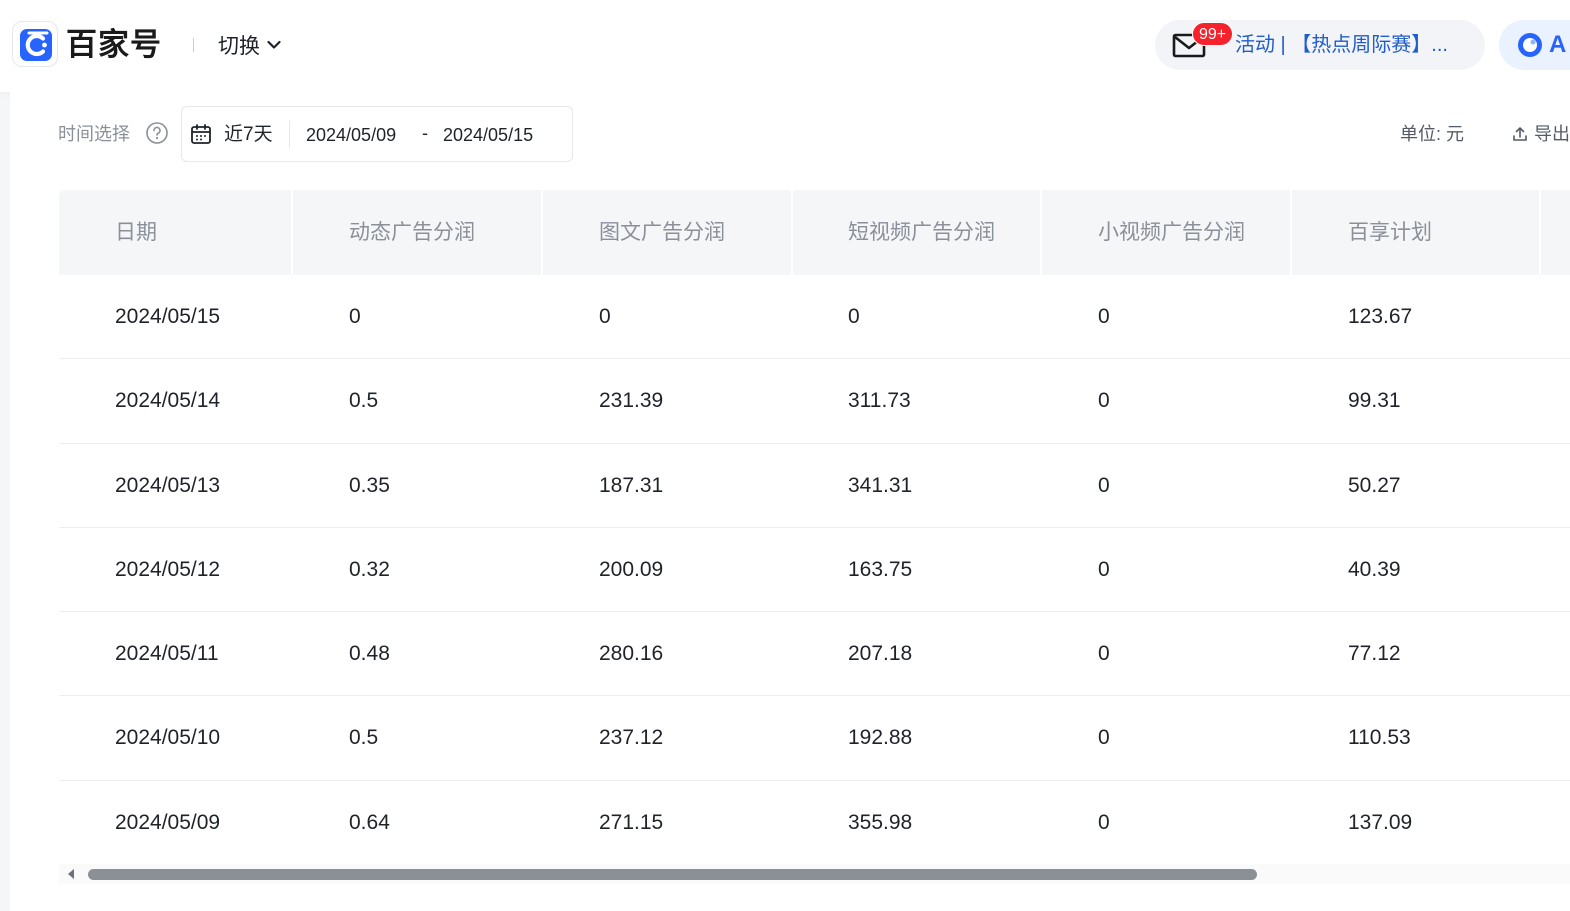 Image resolution: width=1570 pixels, height=911 pixels. Describe the element at coordinates (248, 135) in the screenshot. I see `date-preset-select: 近7天` at that location.